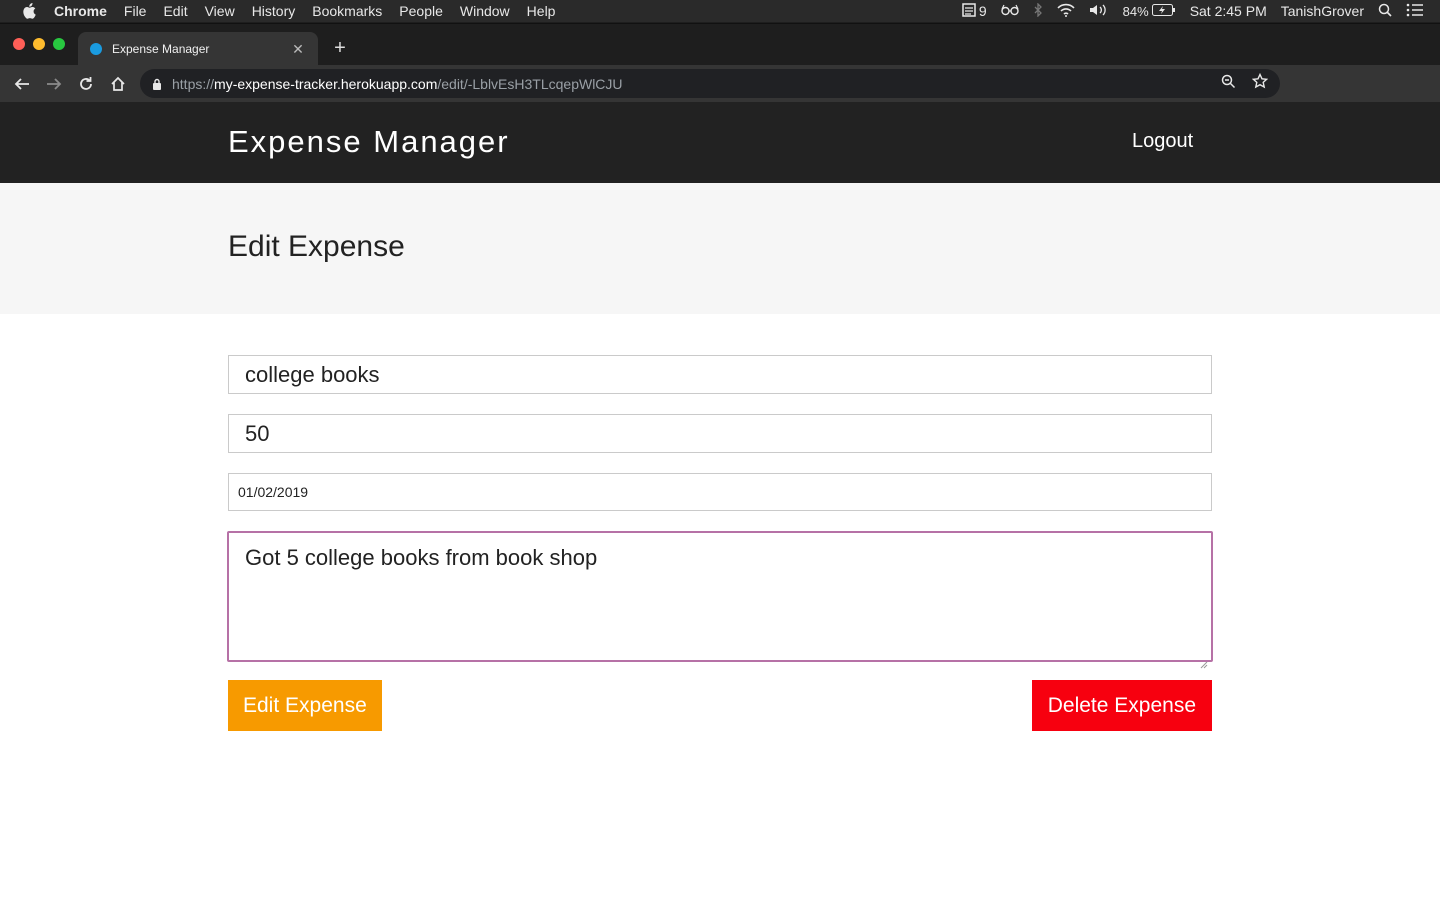 This screenshot has width=1440, height=900. What do you see at coordinates (1228, 84) in the screenshot?
I see `zoom-icon` at bounding box center [1228, 84].